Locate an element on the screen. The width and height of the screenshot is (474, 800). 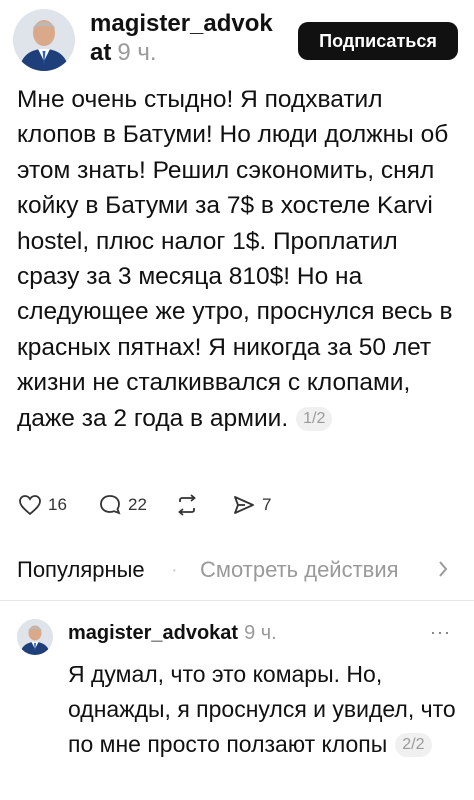
reply-time: 9 ч. is located at coordinates (260, 633).